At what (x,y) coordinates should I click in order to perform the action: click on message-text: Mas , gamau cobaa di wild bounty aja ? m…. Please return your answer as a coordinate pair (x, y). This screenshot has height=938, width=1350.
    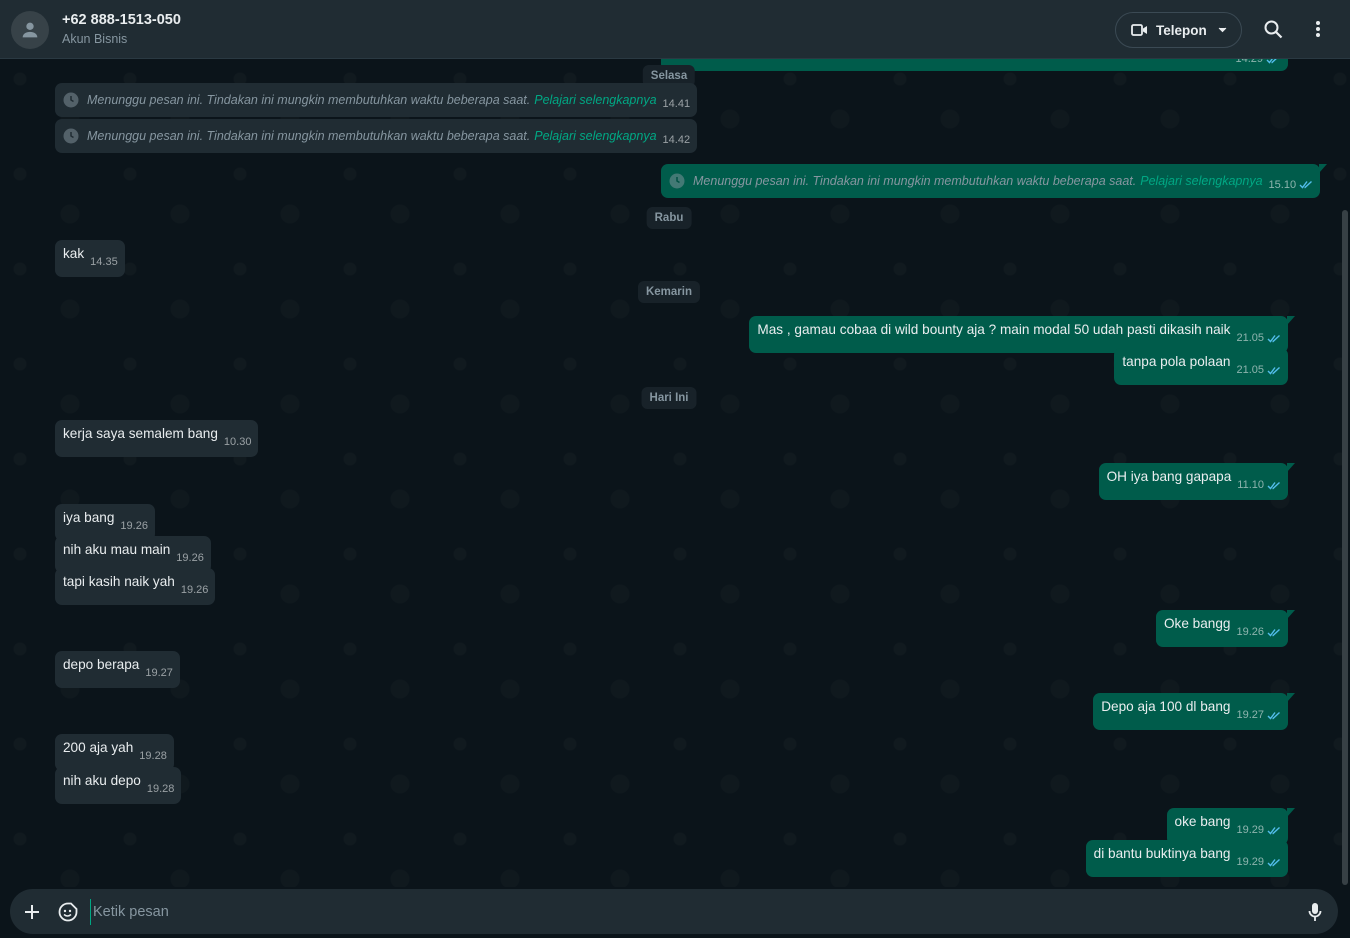
    Looking at the image, I should click on (994, 329).